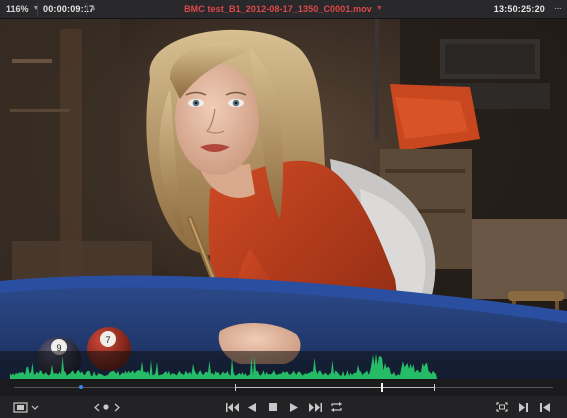 The image size is (567, 418). I want to click on stop-icon, so click(273, 407).